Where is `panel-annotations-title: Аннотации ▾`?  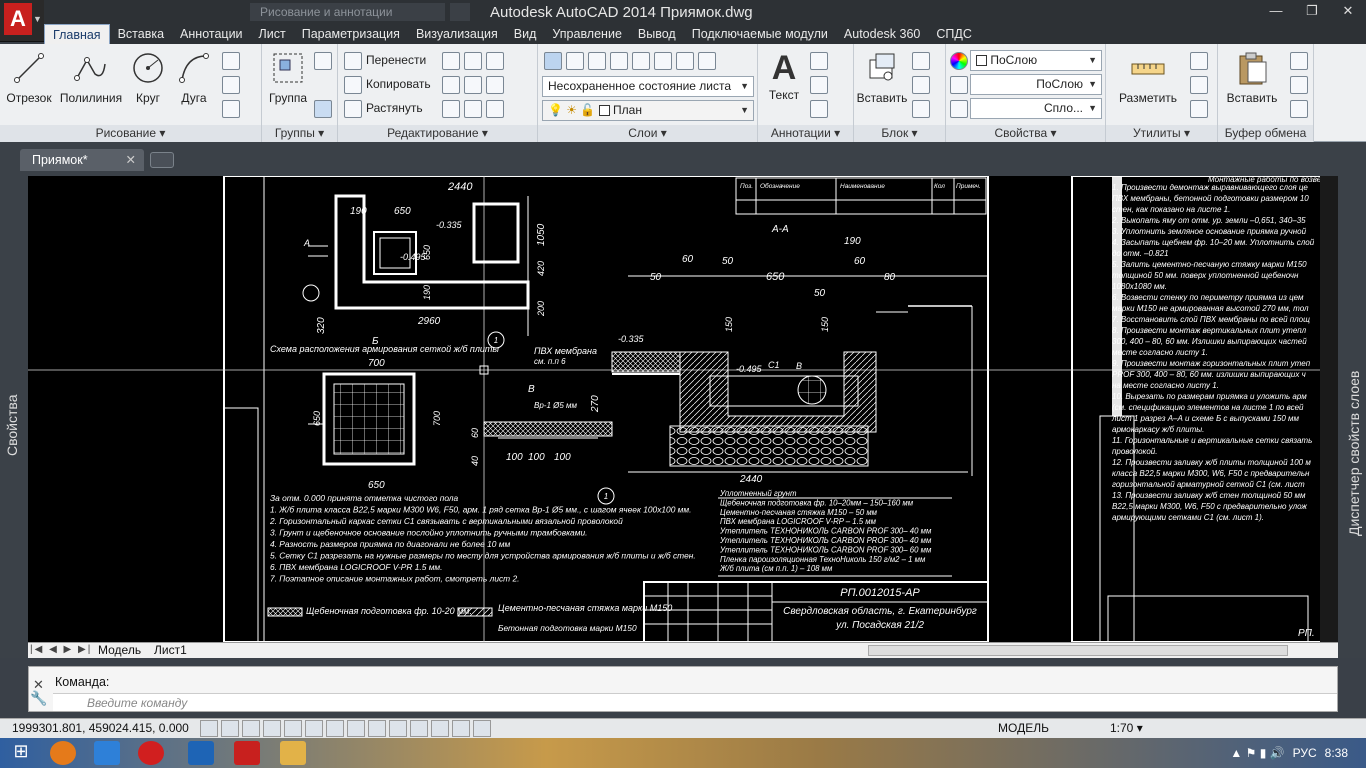 panel-annotations-title: Аннотации ▾ is located at coordinates (805, 133).